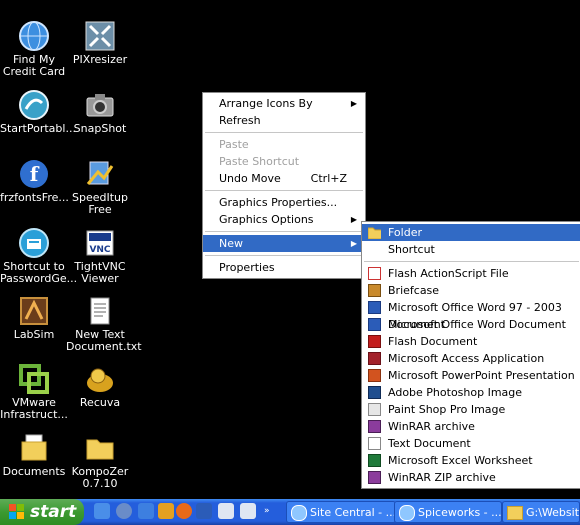 This screenshot has height=525, width=580. I want to click on labsim-icon, so click(34, 311).